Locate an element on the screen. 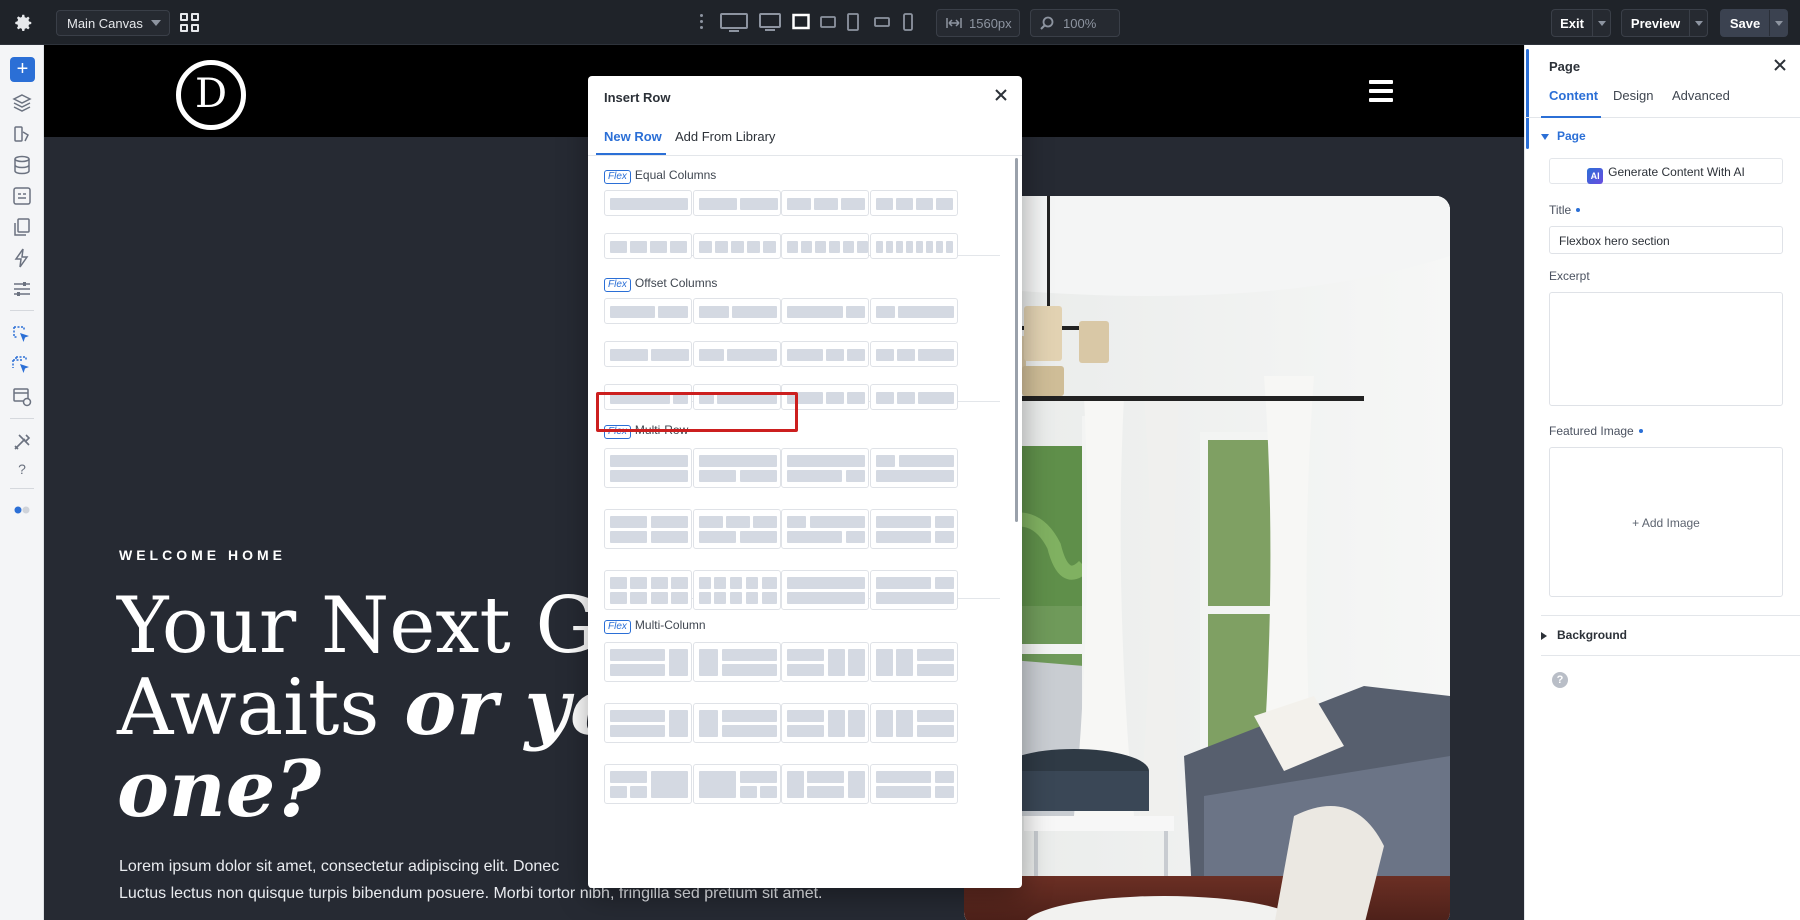 The height and width of the screenshot is (920, 1800). toggle-icon is located at coordinates (22, 510).